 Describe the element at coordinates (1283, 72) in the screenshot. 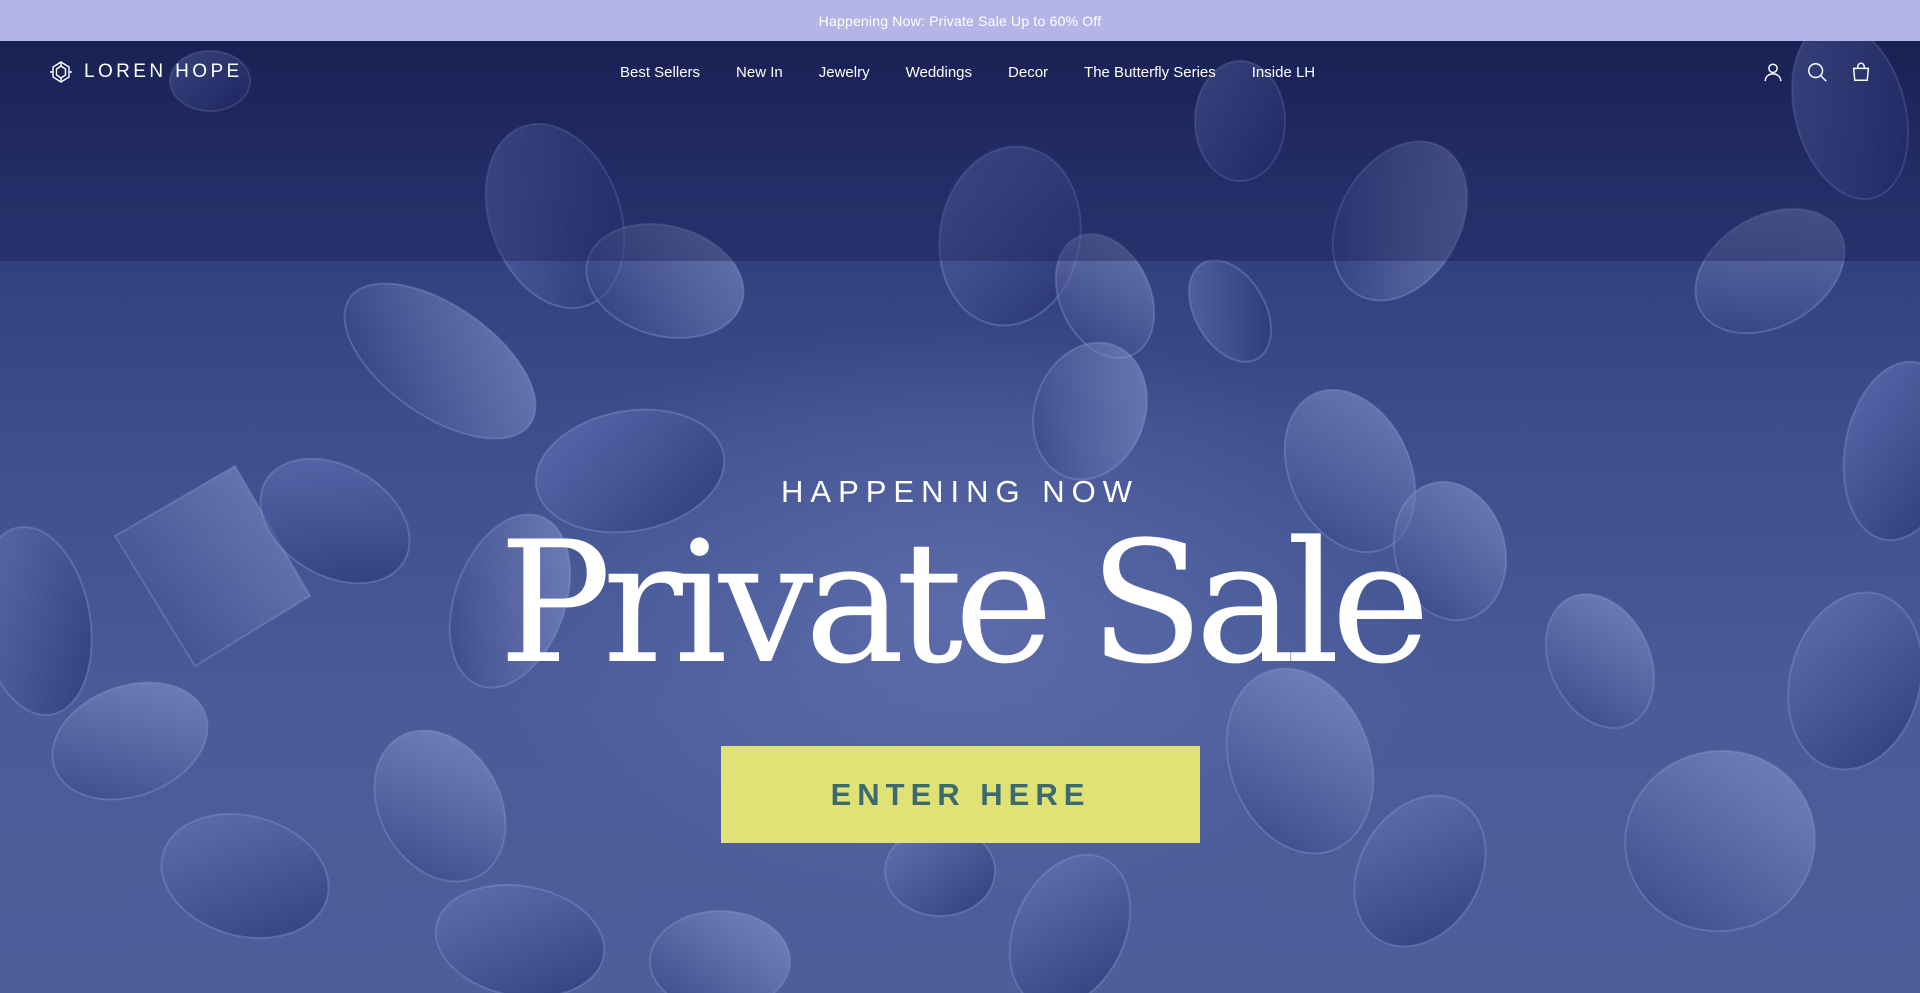

I see `nav-inside-lh: Inside LH` at that location.